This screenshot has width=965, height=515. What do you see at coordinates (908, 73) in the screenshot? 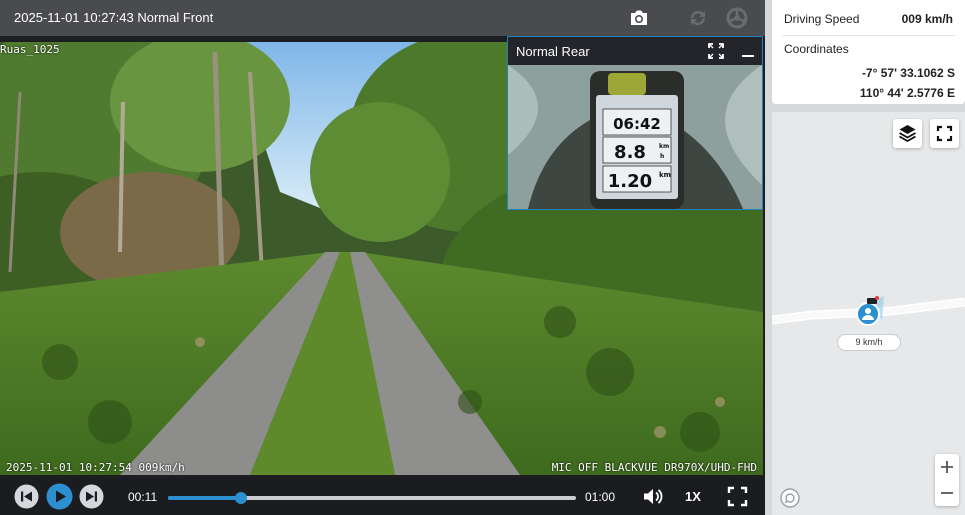
I see `latitude-value: -7° 57' 33.1062 S` at bounding box center [908, 73].